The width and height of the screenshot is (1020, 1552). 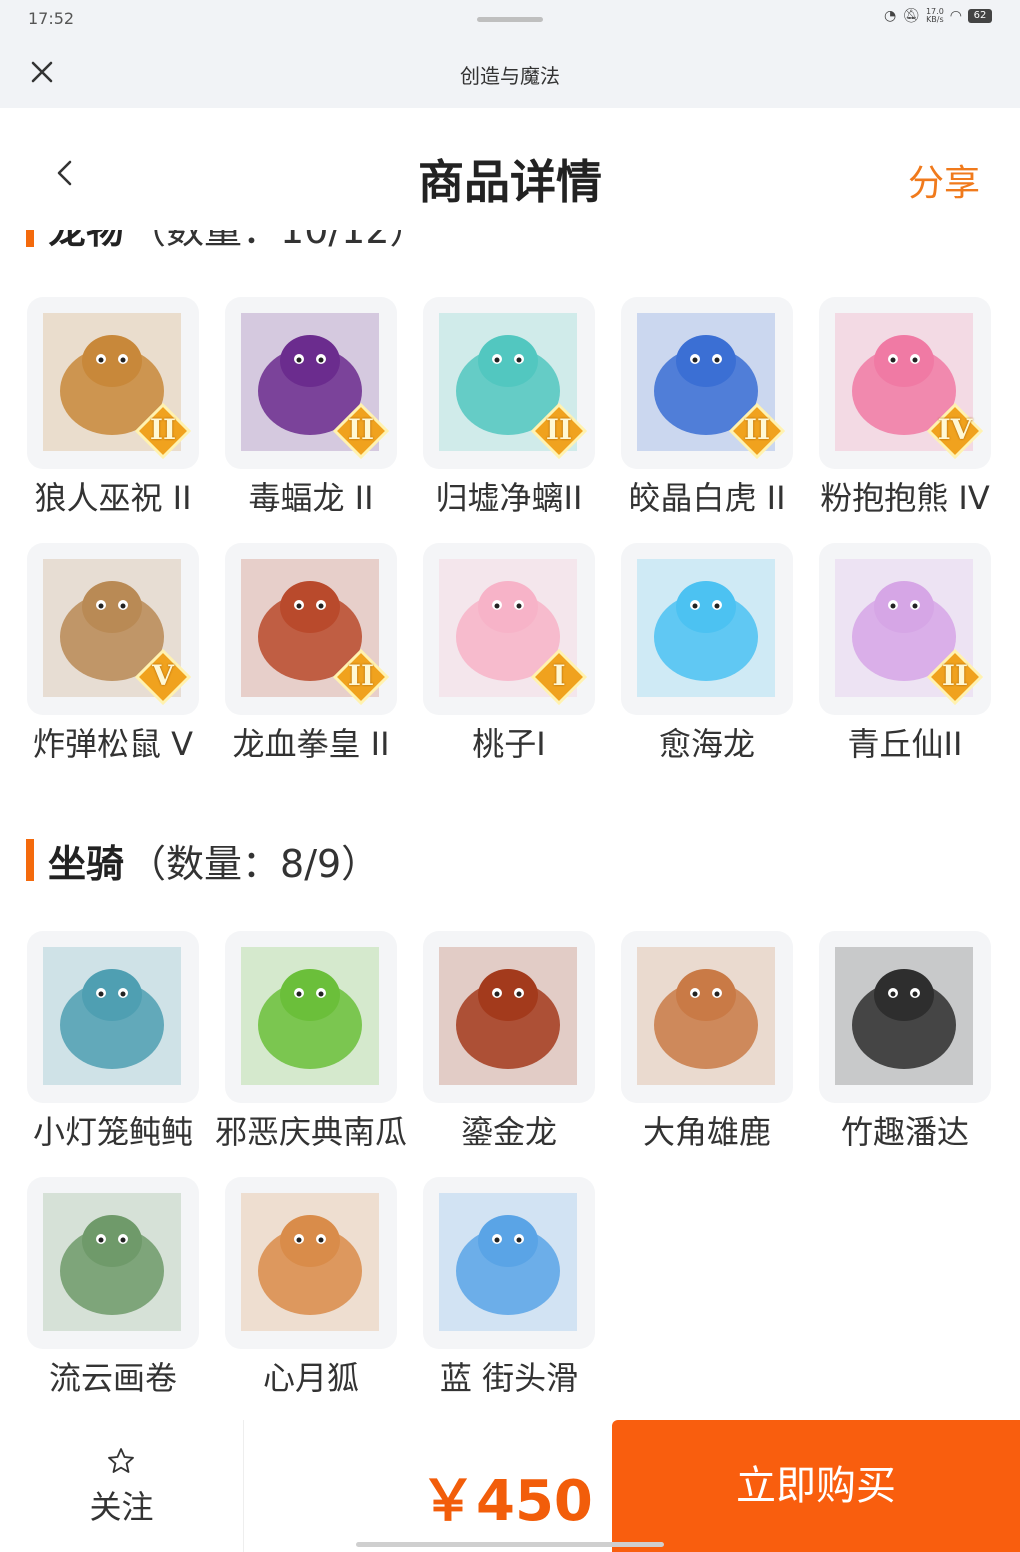 I want to click on item-name: 鎏金龙, so click(x=508, y=1132).